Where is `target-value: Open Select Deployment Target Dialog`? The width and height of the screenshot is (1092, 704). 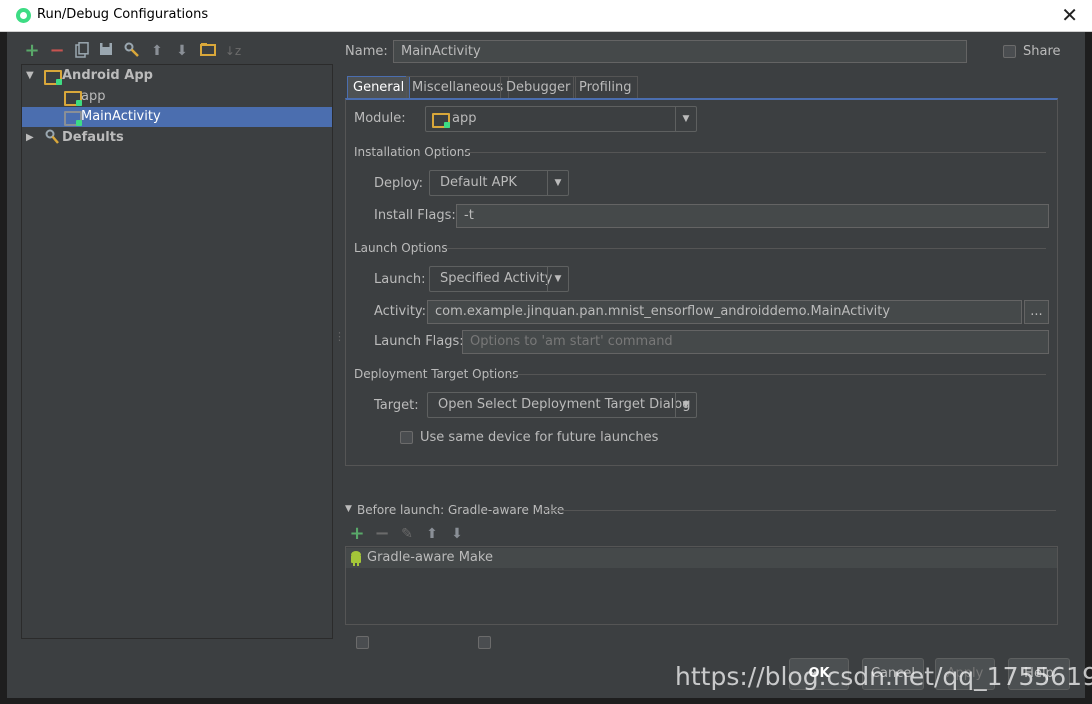 target-value: Open Select Deployment Target Dialog is located at coordinates (564, 404).